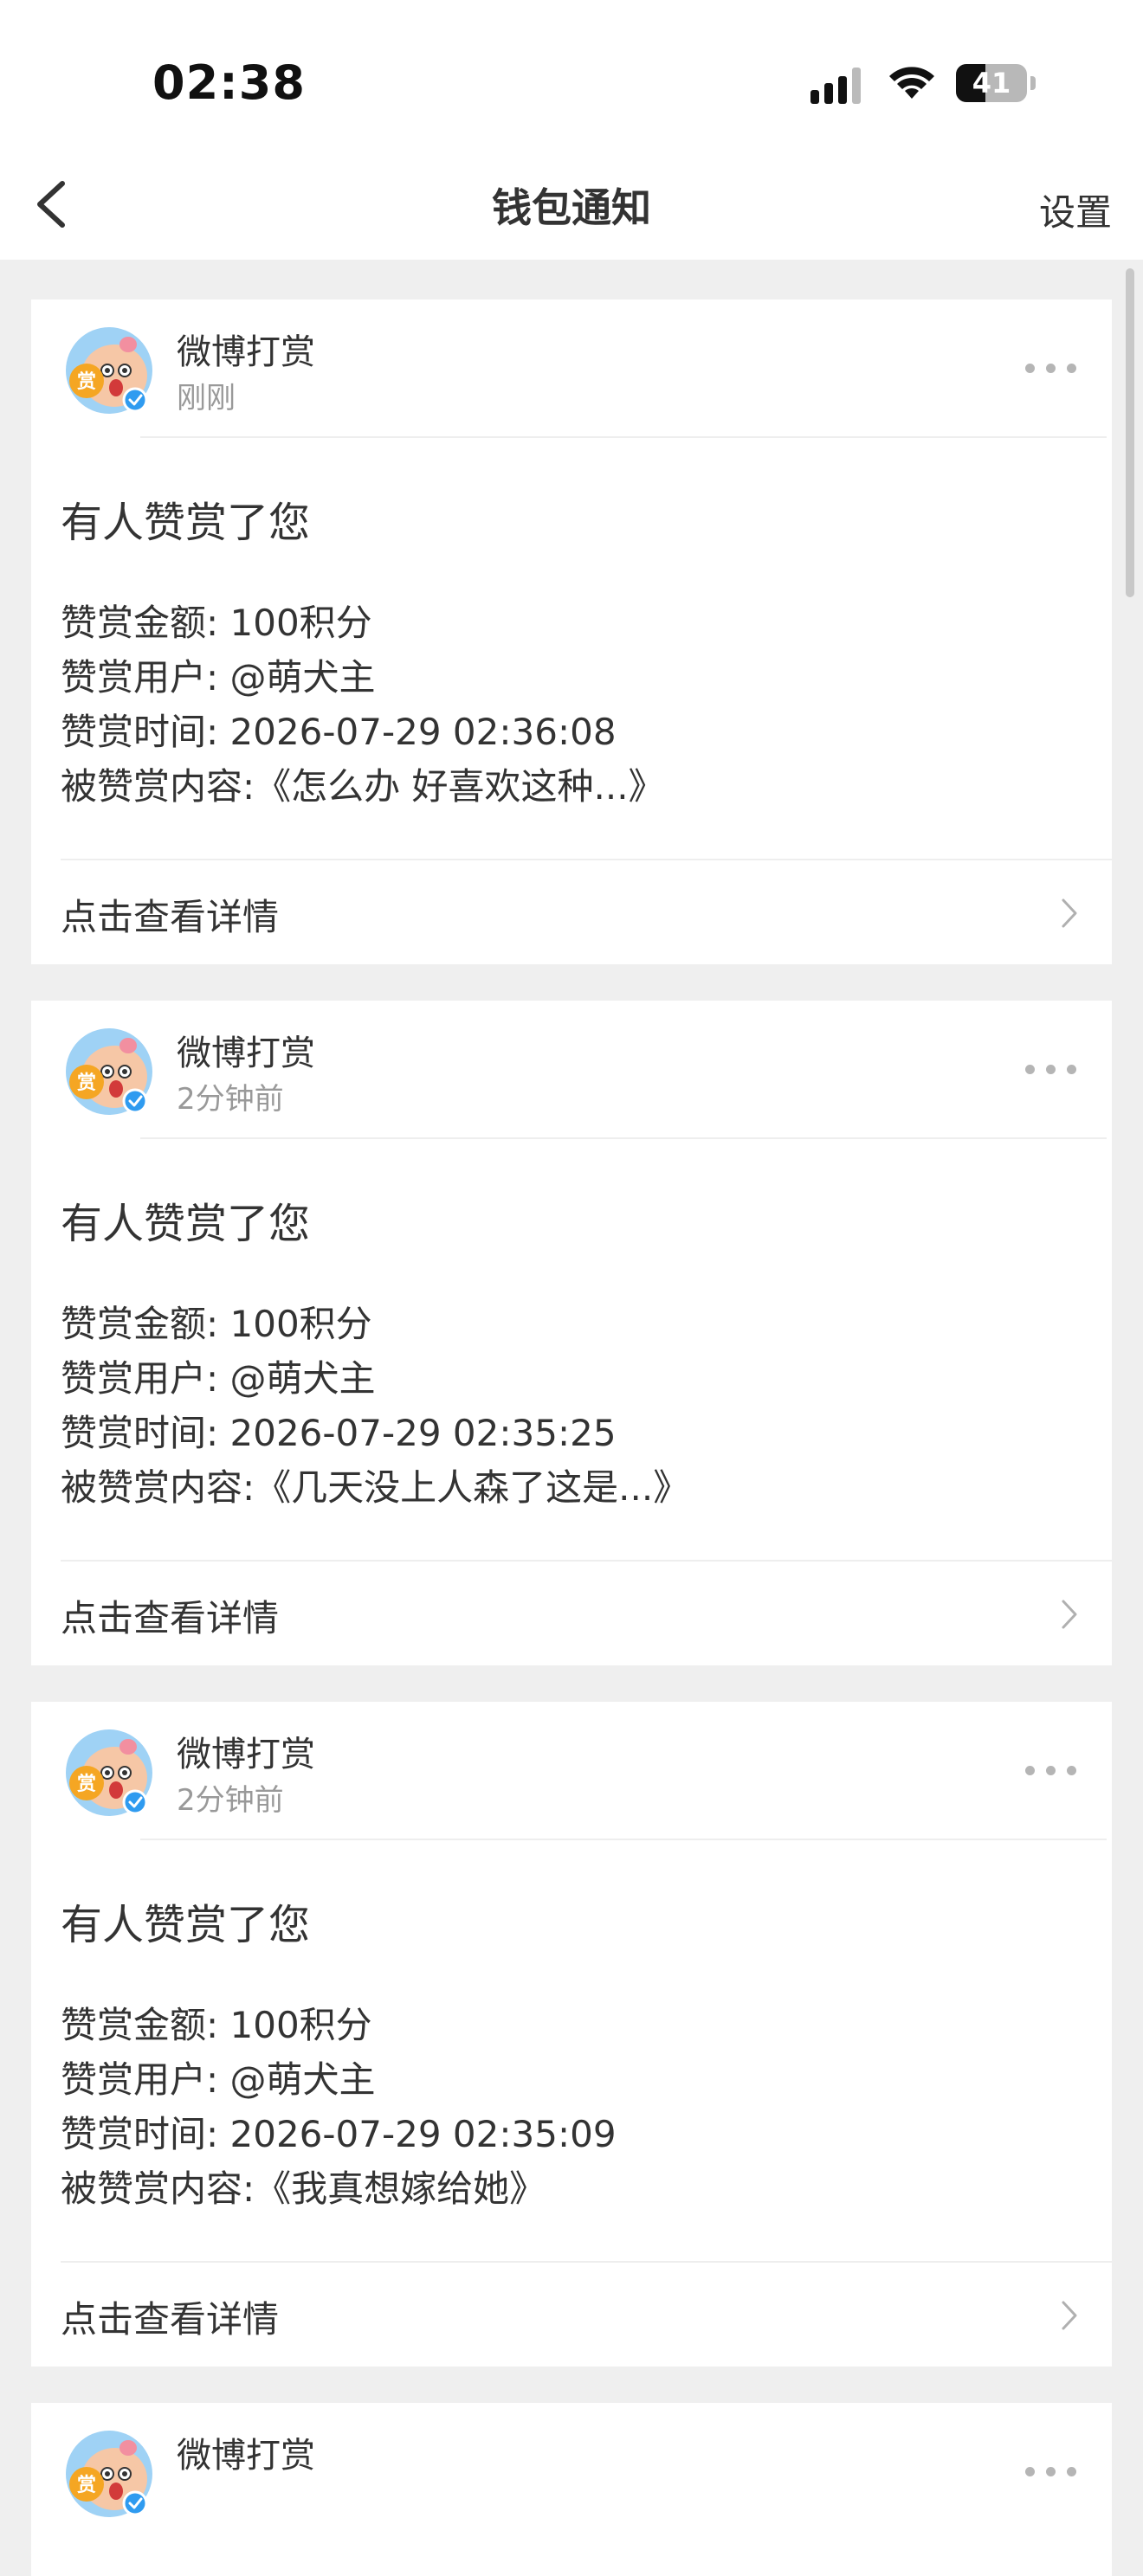 The width and height of the screenshot is (1143, 2576). Describe the element at coordinates (339, 1433) in the screenshot. I see `reward-time: 赞赏时间: 2026-07-29 02:35:25` at that location.